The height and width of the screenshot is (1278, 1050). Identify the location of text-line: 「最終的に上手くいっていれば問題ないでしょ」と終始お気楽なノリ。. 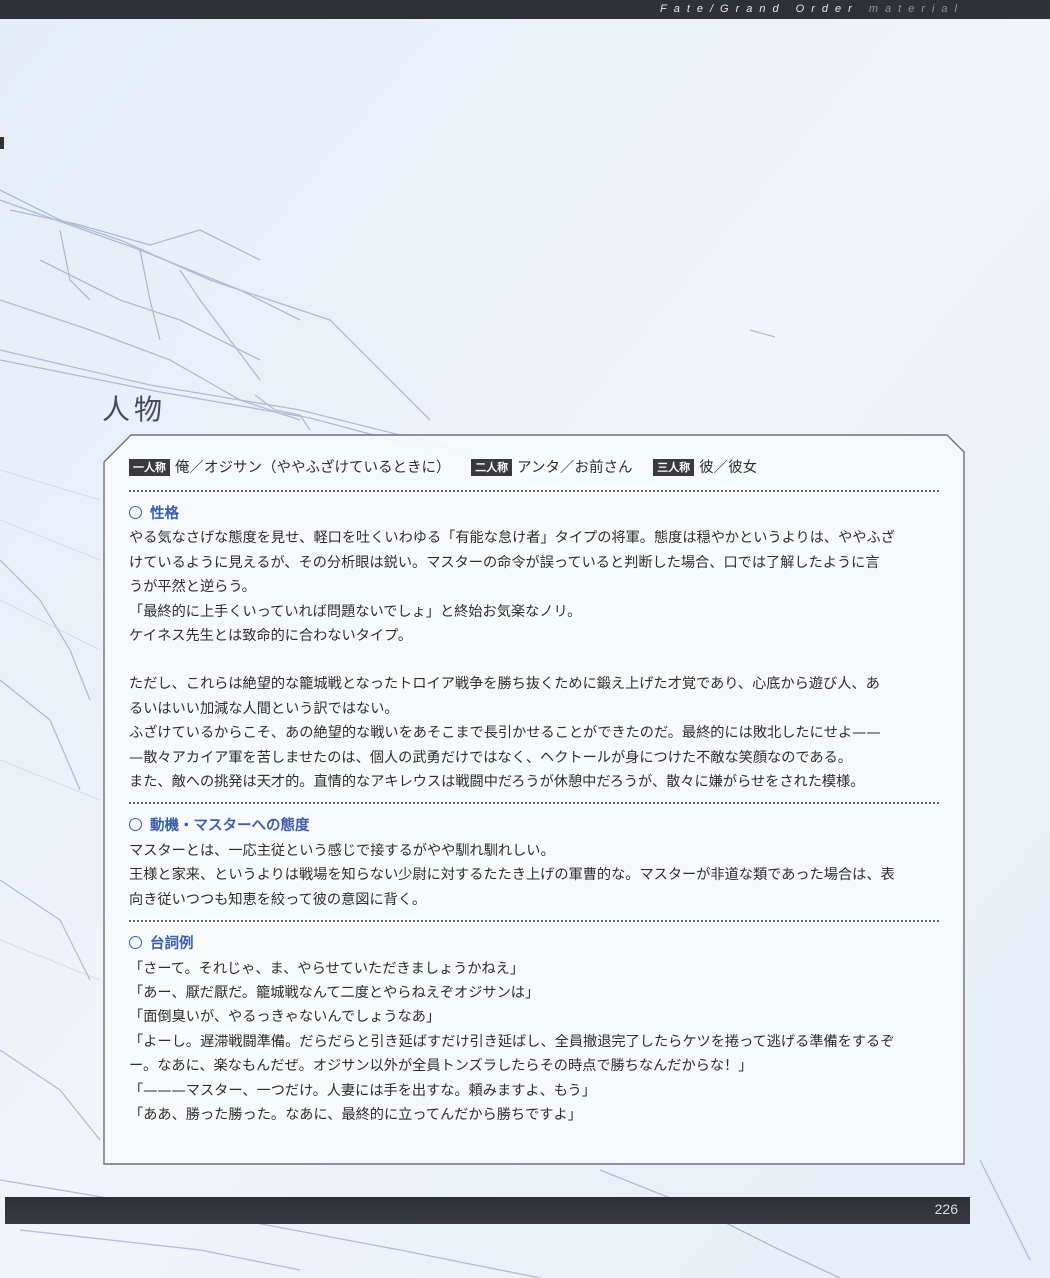
(355, 611).